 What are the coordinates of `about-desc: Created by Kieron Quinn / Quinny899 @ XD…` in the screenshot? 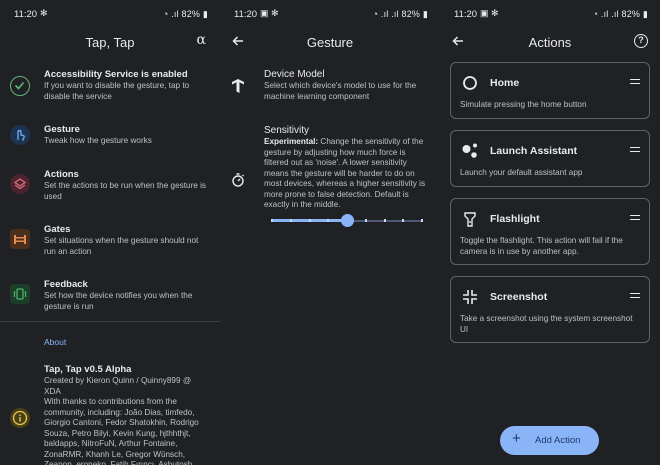 It's located at (121, 420).